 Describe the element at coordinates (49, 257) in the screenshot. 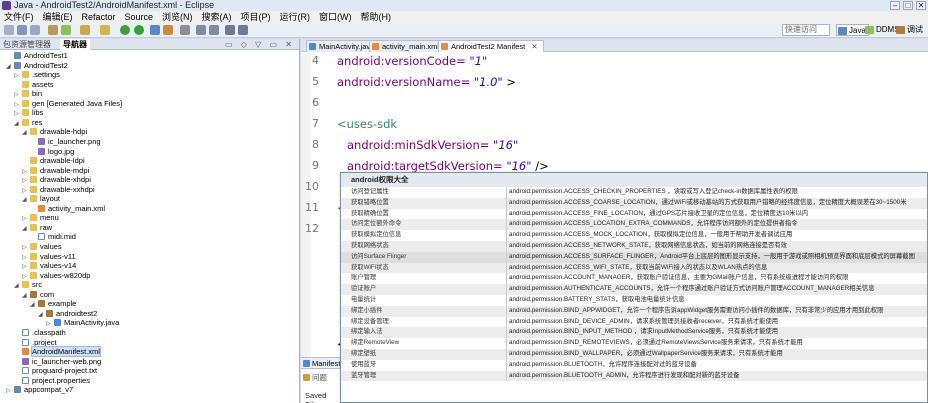

I see `tree-item: ▷ values-v11` at that location.